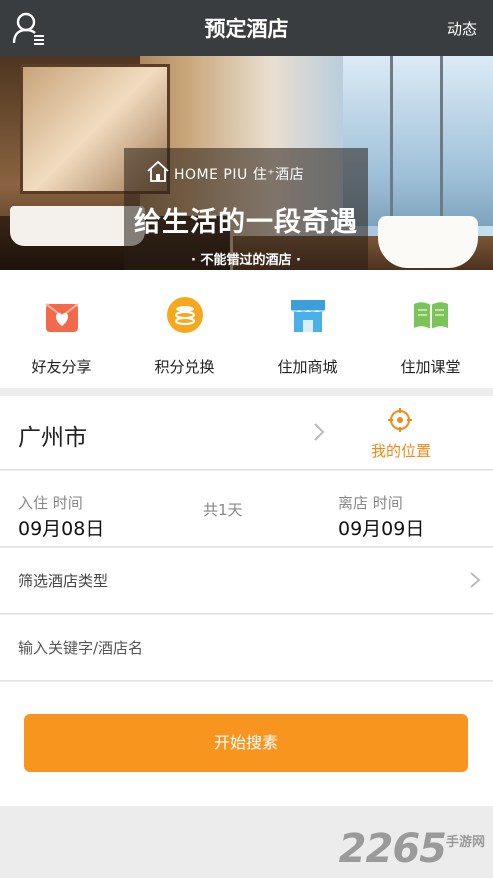 This screenshot has height=878, width=493. I want to click on quick-action-share: 好友分享, so click(61, 329).